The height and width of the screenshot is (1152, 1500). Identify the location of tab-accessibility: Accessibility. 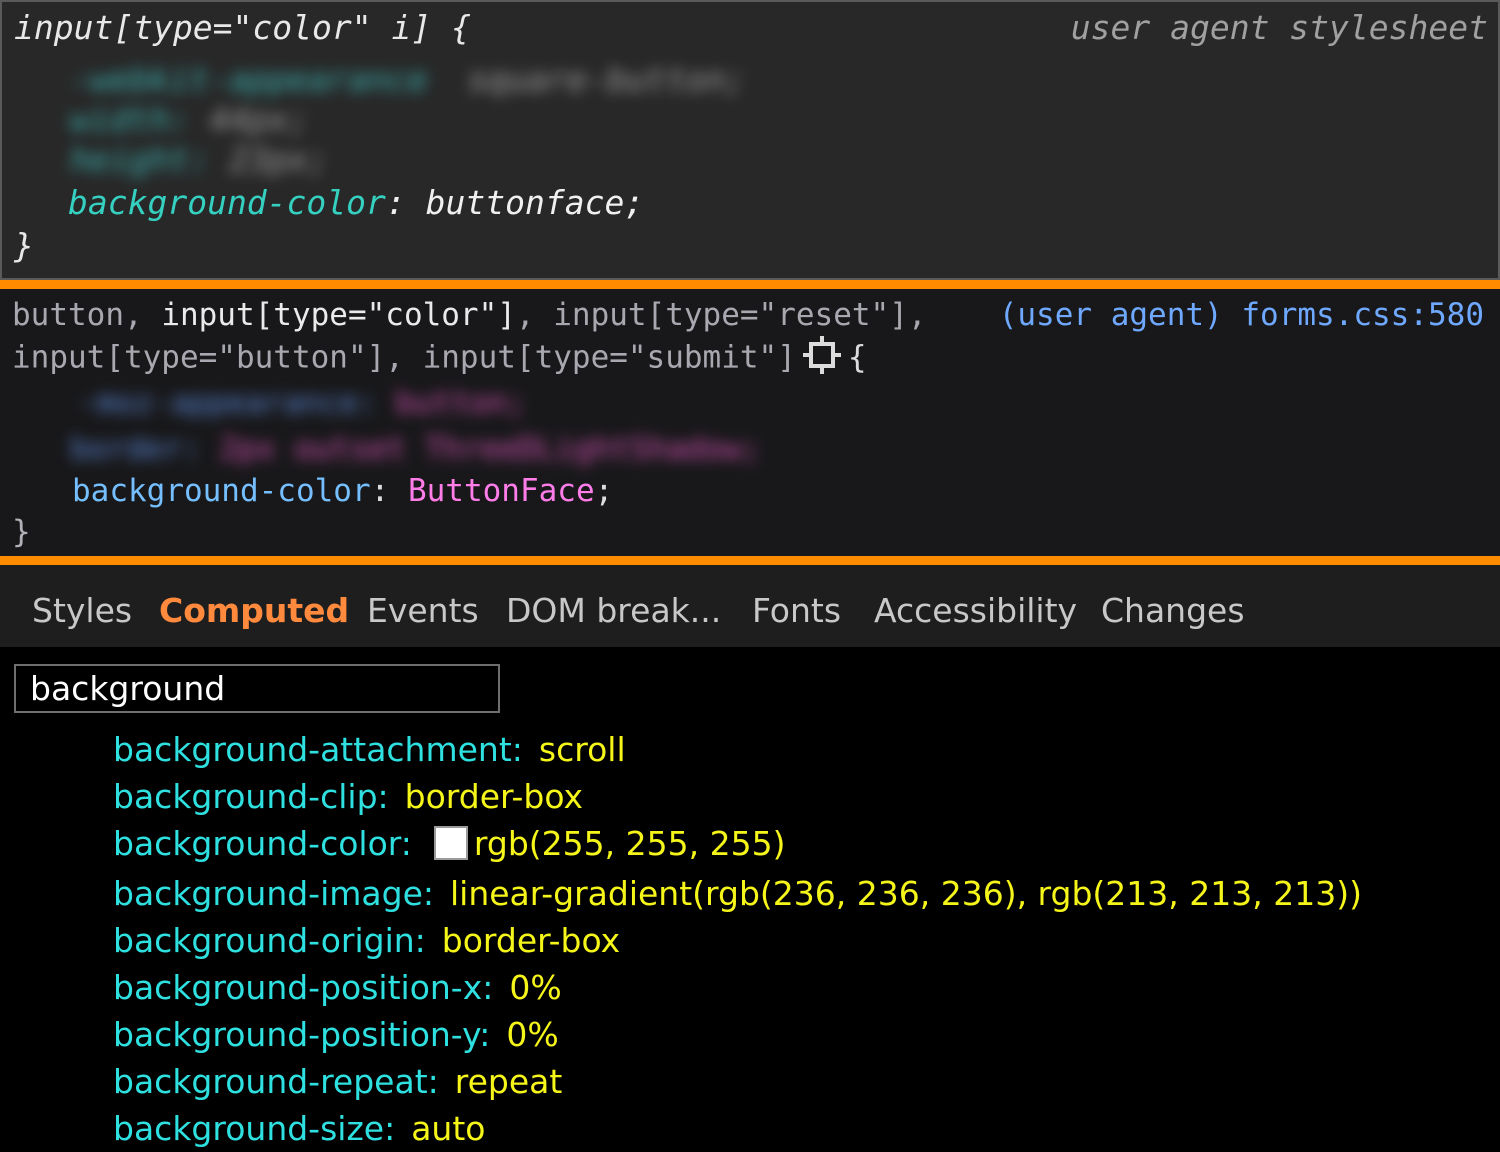
(975, 610).